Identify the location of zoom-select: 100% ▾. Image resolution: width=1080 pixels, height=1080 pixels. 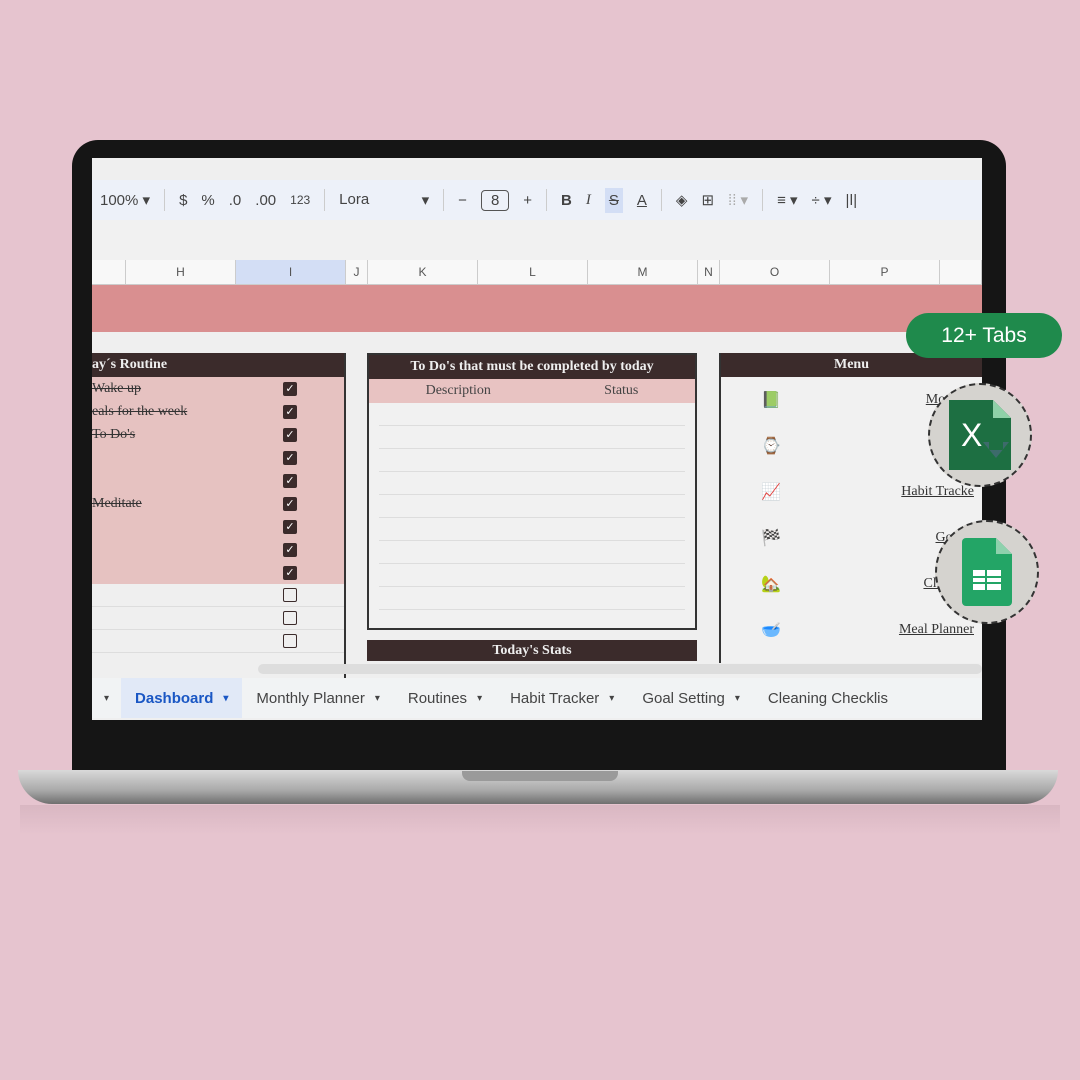
(125, 200).